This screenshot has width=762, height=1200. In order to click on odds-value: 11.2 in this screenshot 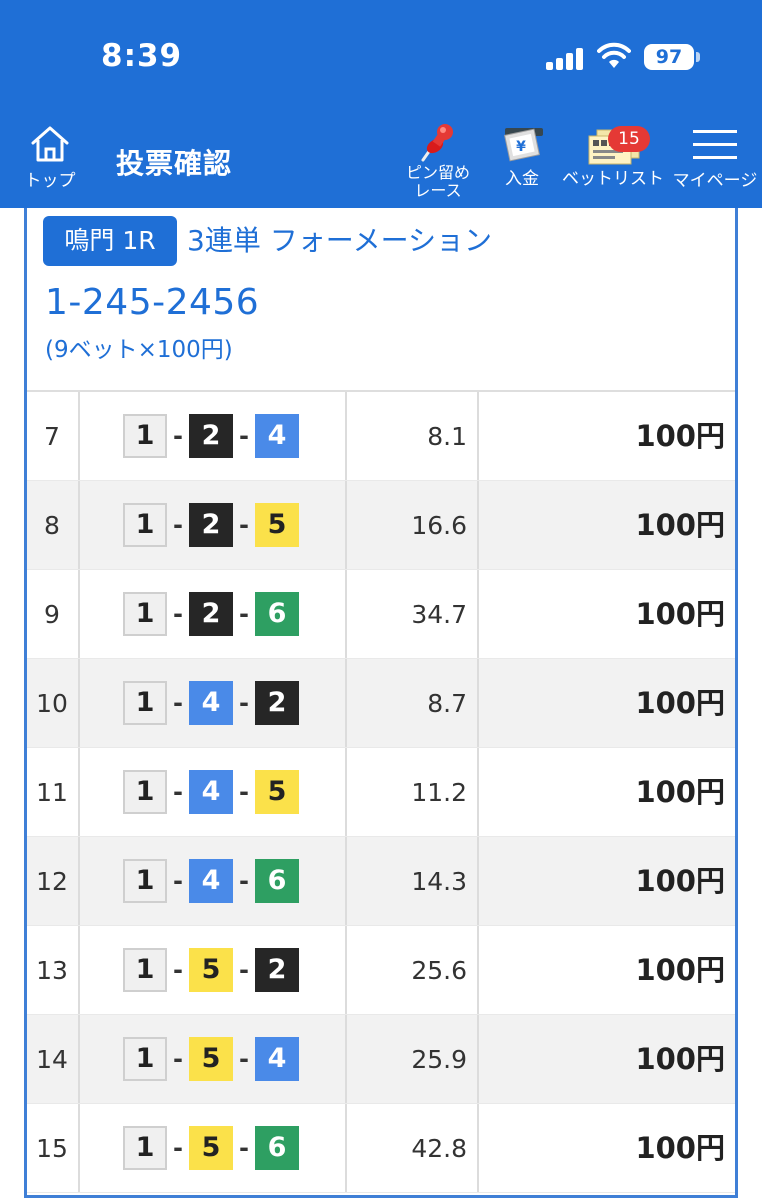, I will do `click(439, 792)`.